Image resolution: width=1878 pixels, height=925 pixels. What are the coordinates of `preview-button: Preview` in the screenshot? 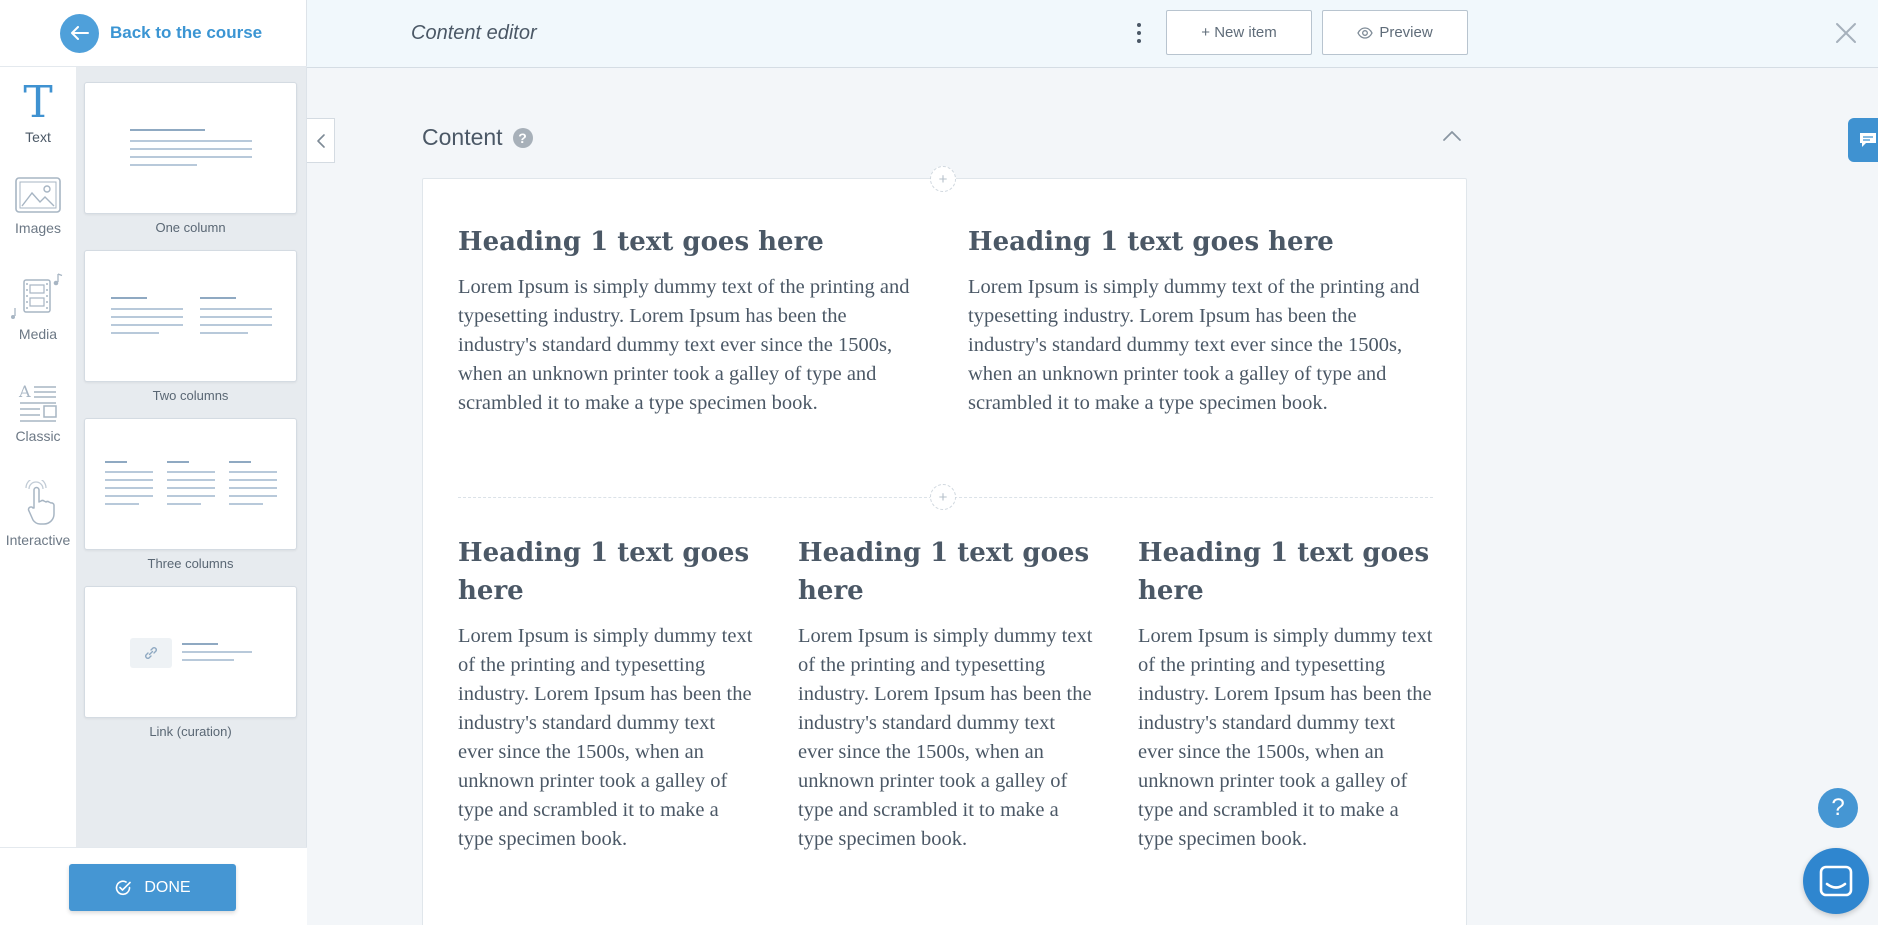 It's located at (1395, 32).